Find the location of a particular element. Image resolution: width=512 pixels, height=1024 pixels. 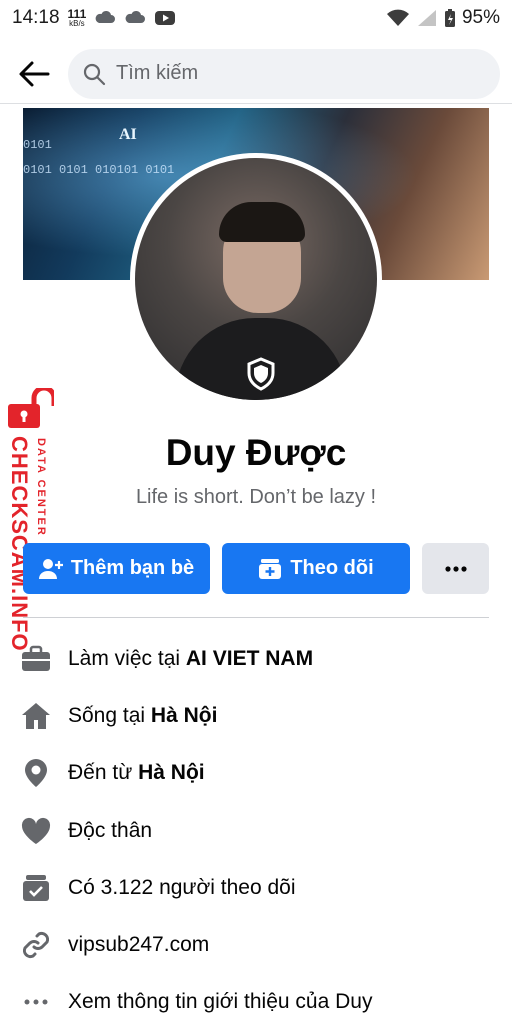

network-speed-unit: kB/s is located at coordinates (77, 23).